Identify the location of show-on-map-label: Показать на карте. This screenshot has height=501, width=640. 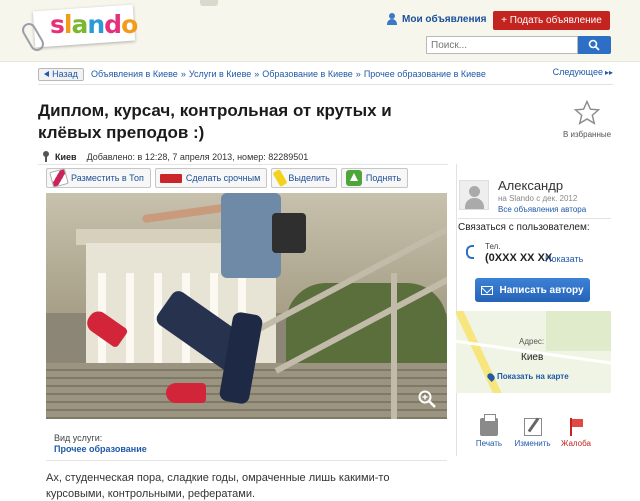
(533, 376).